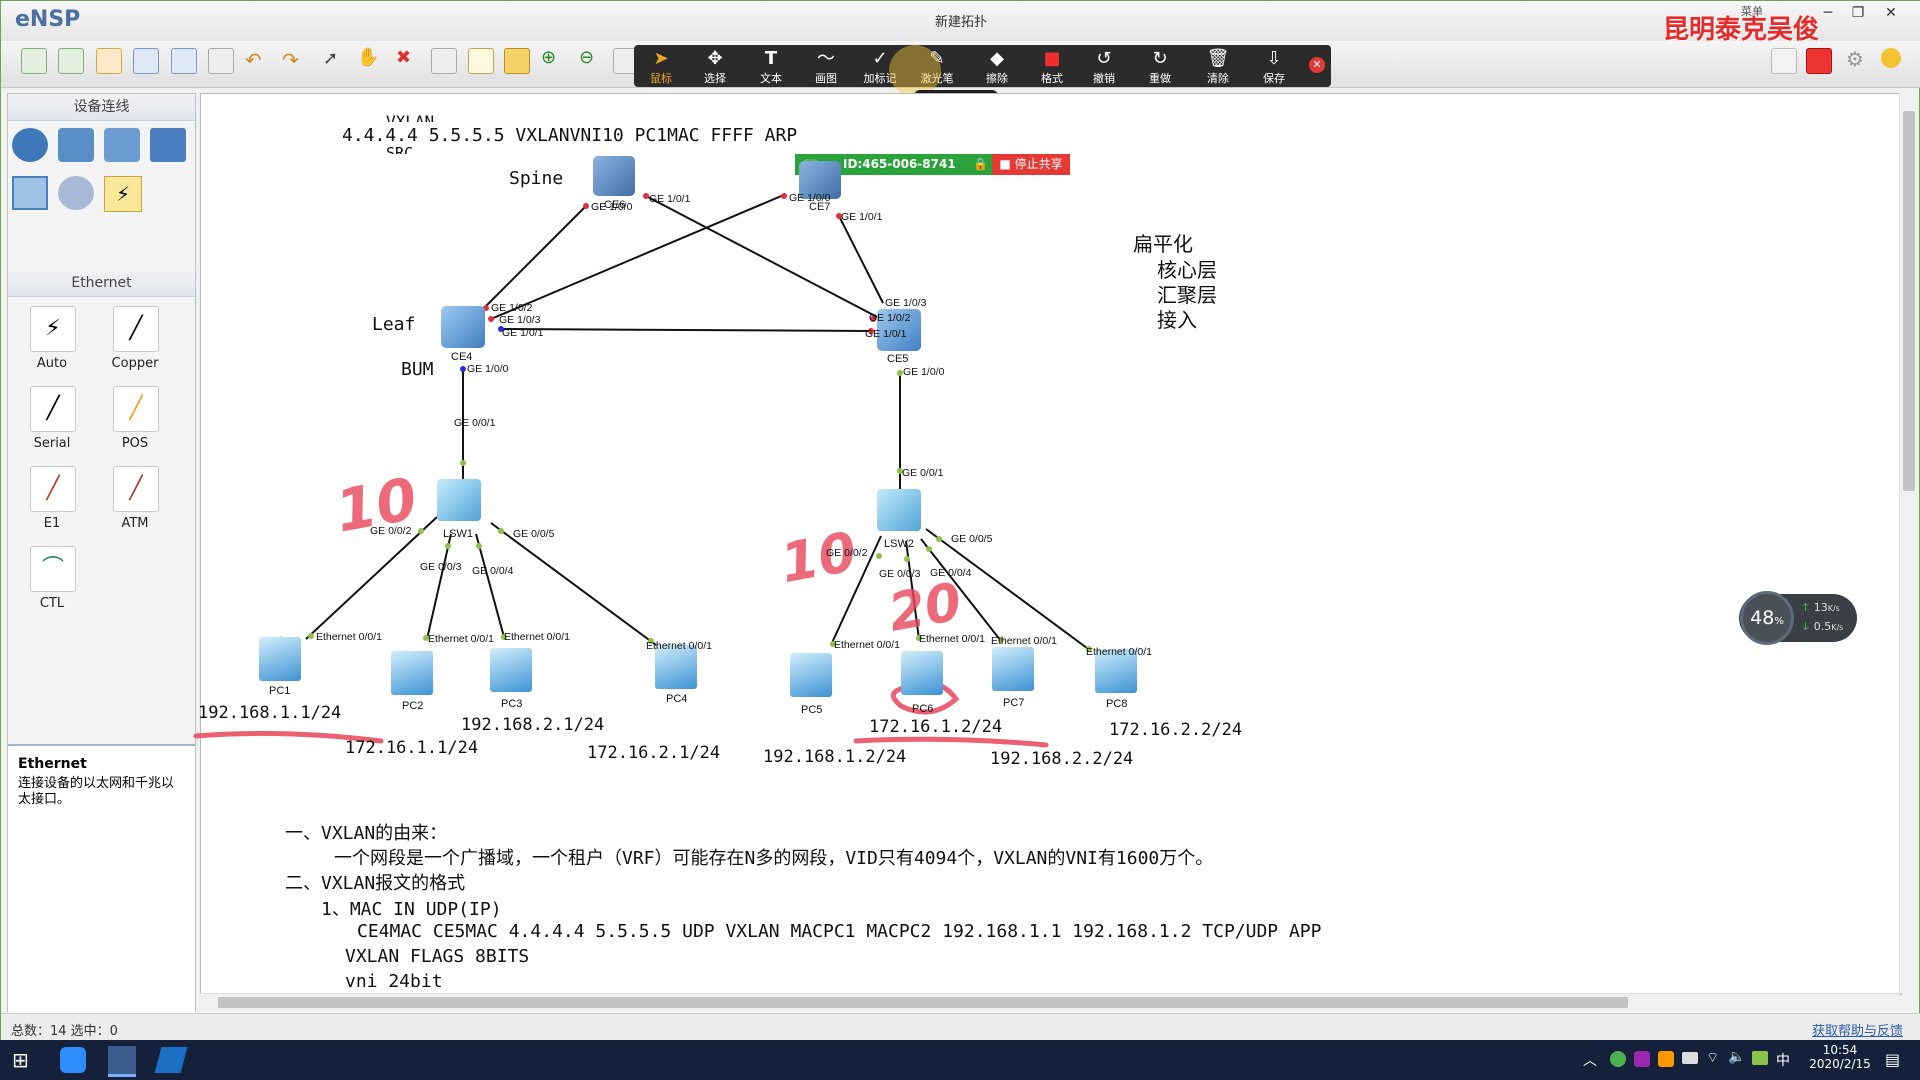 This screenshot has width=1920, height=1080. I want to click on tray-battery-icon, so click(1690, 1058).